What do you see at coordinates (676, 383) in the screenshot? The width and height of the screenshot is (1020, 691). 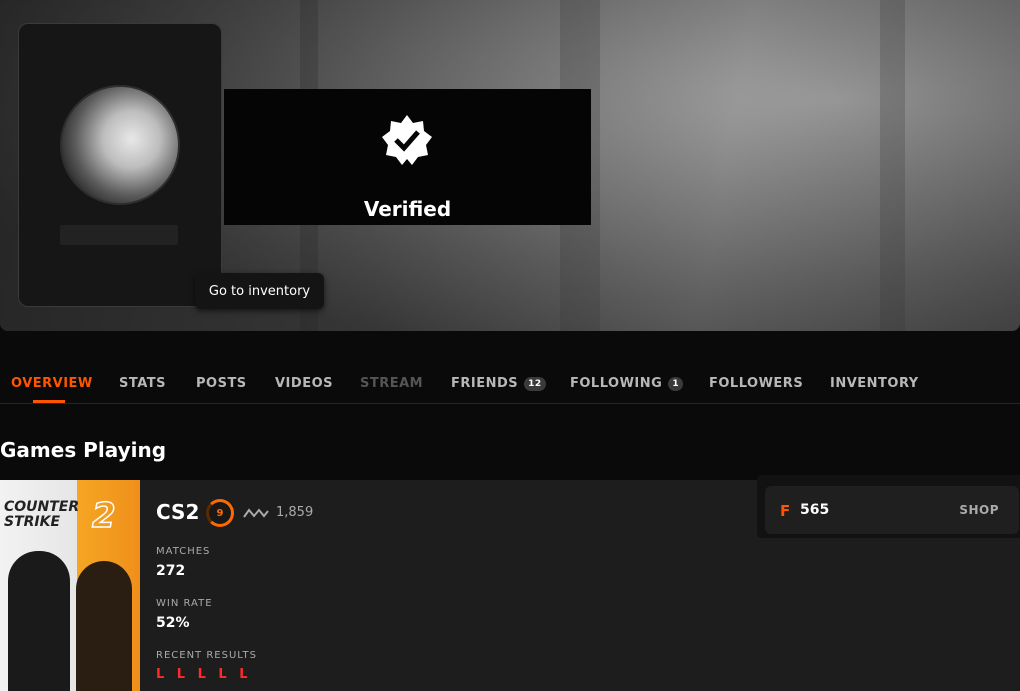 I see `following-count-badge: 1` at bounding box center [676, 383].